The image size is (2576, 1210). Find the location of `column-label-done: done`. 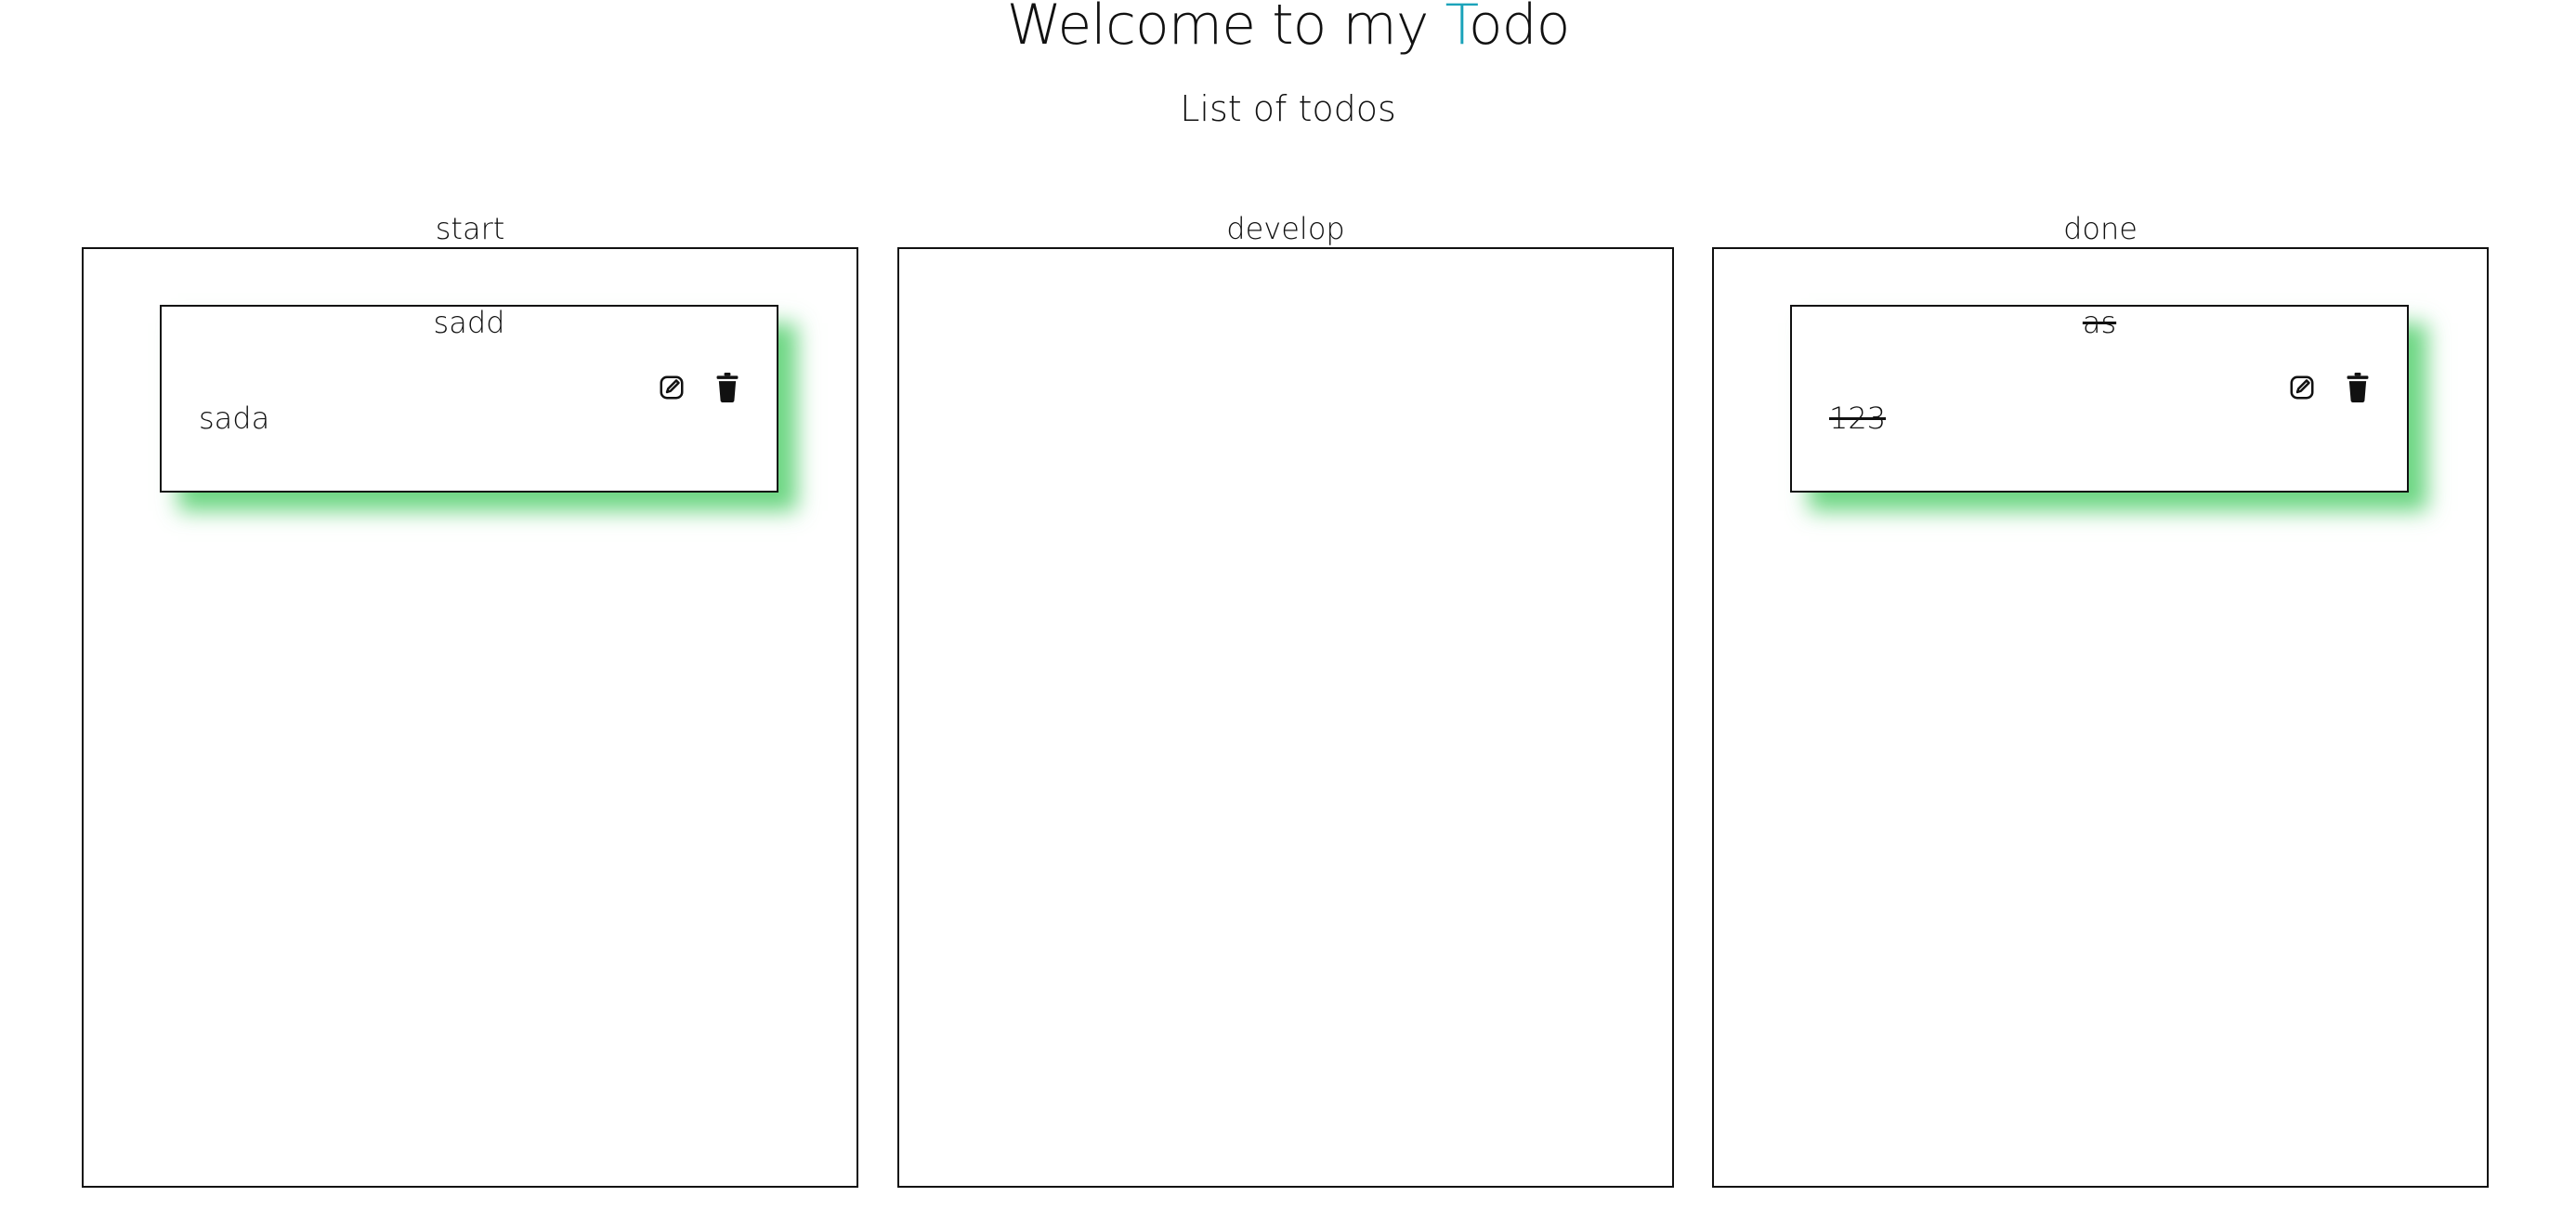

column-label-done: done is located at coordinates (2100, 228).